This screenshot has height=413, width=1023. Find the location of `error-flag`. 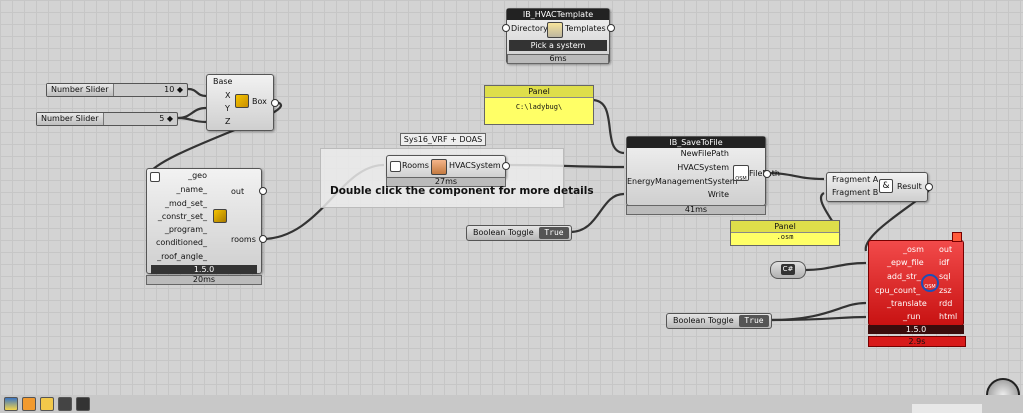

error-flag is located at coordinates (957, 237).